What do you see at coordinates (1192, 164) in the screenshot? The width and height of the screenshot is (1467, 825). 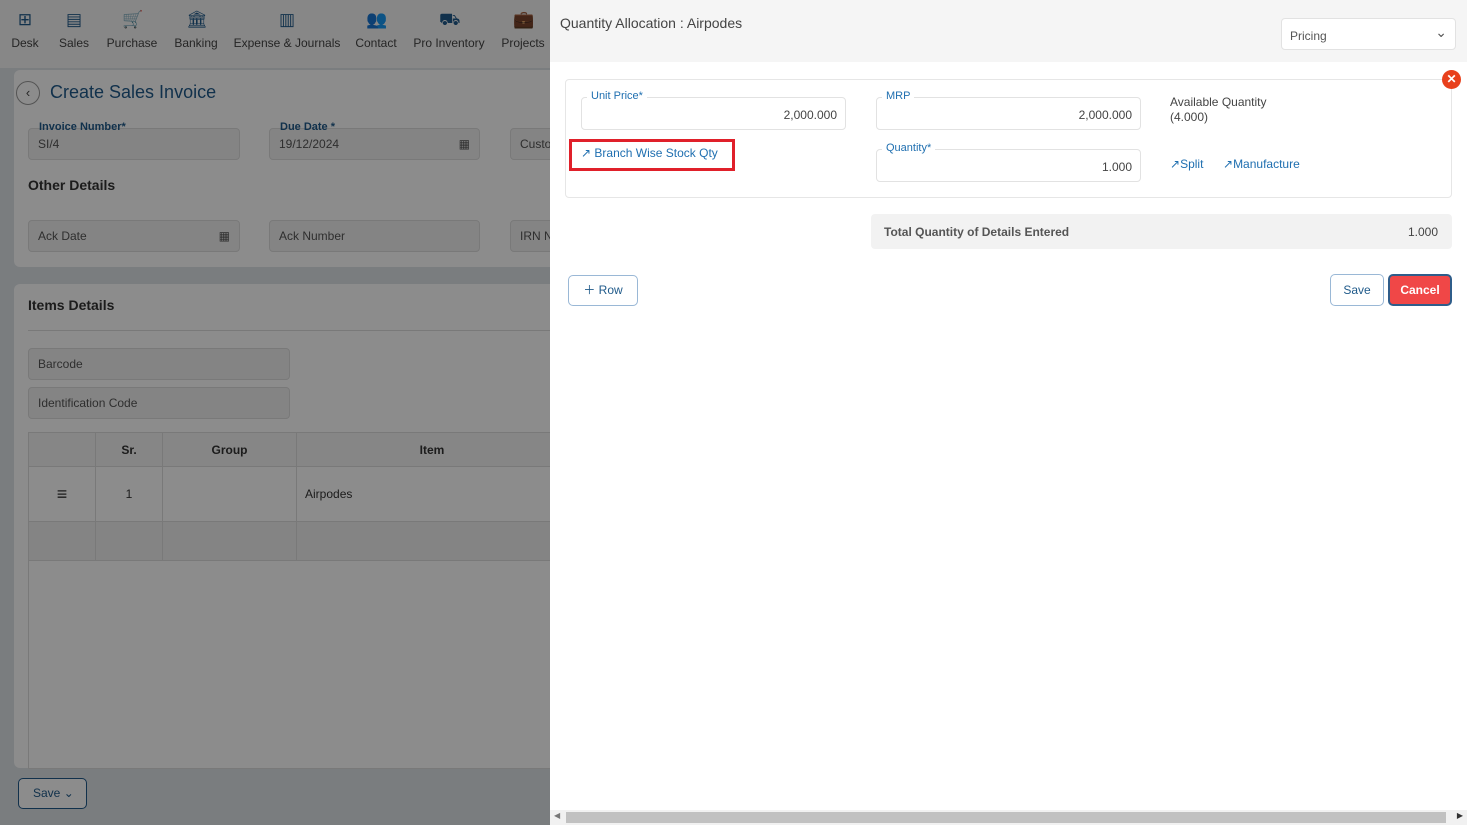 I see `split-label: Split` at bounding box center [1192, 164].